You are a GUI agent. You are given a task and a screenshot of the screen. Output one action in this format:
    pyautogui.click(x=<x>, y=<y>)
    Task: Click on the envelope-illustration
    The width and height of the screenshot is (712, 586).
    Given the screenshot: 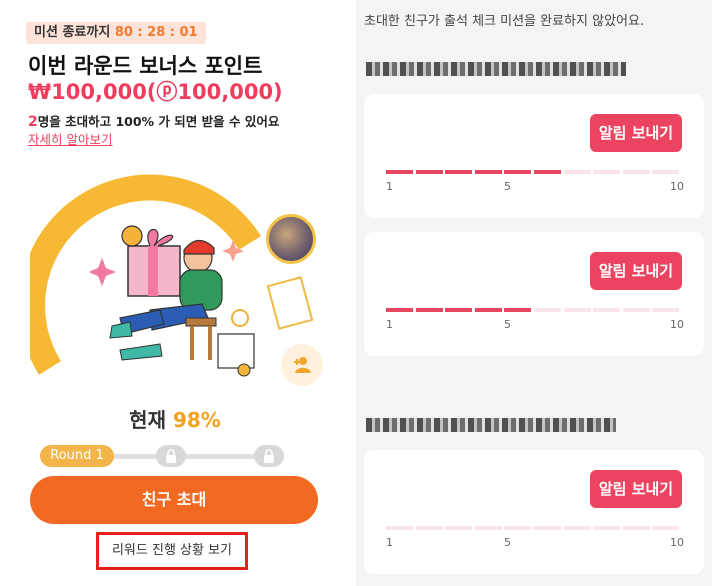 What is the action you would take?
    pyautogui.click(x=290, y=303)
    